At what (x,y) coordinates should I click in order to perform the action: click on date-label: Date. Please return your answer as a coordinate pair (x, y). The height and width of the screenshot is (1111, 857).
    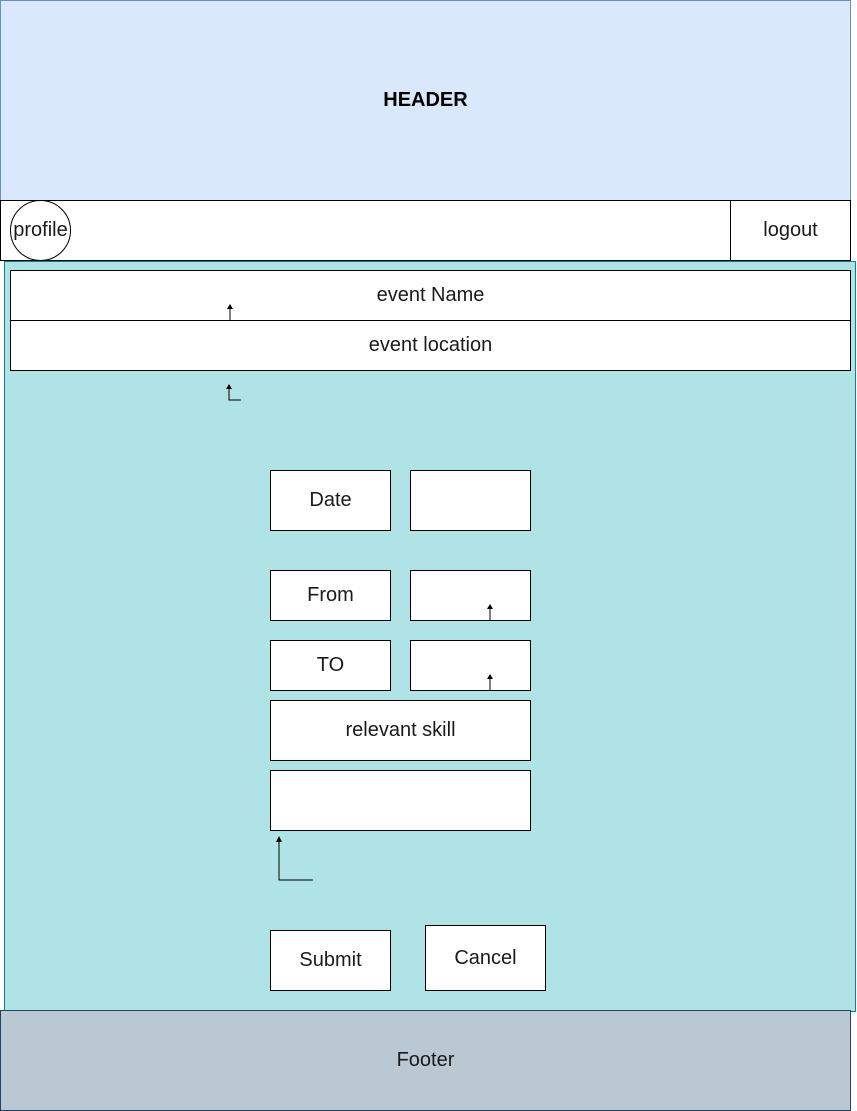
    Looking at the image, I should click on (330, 500).